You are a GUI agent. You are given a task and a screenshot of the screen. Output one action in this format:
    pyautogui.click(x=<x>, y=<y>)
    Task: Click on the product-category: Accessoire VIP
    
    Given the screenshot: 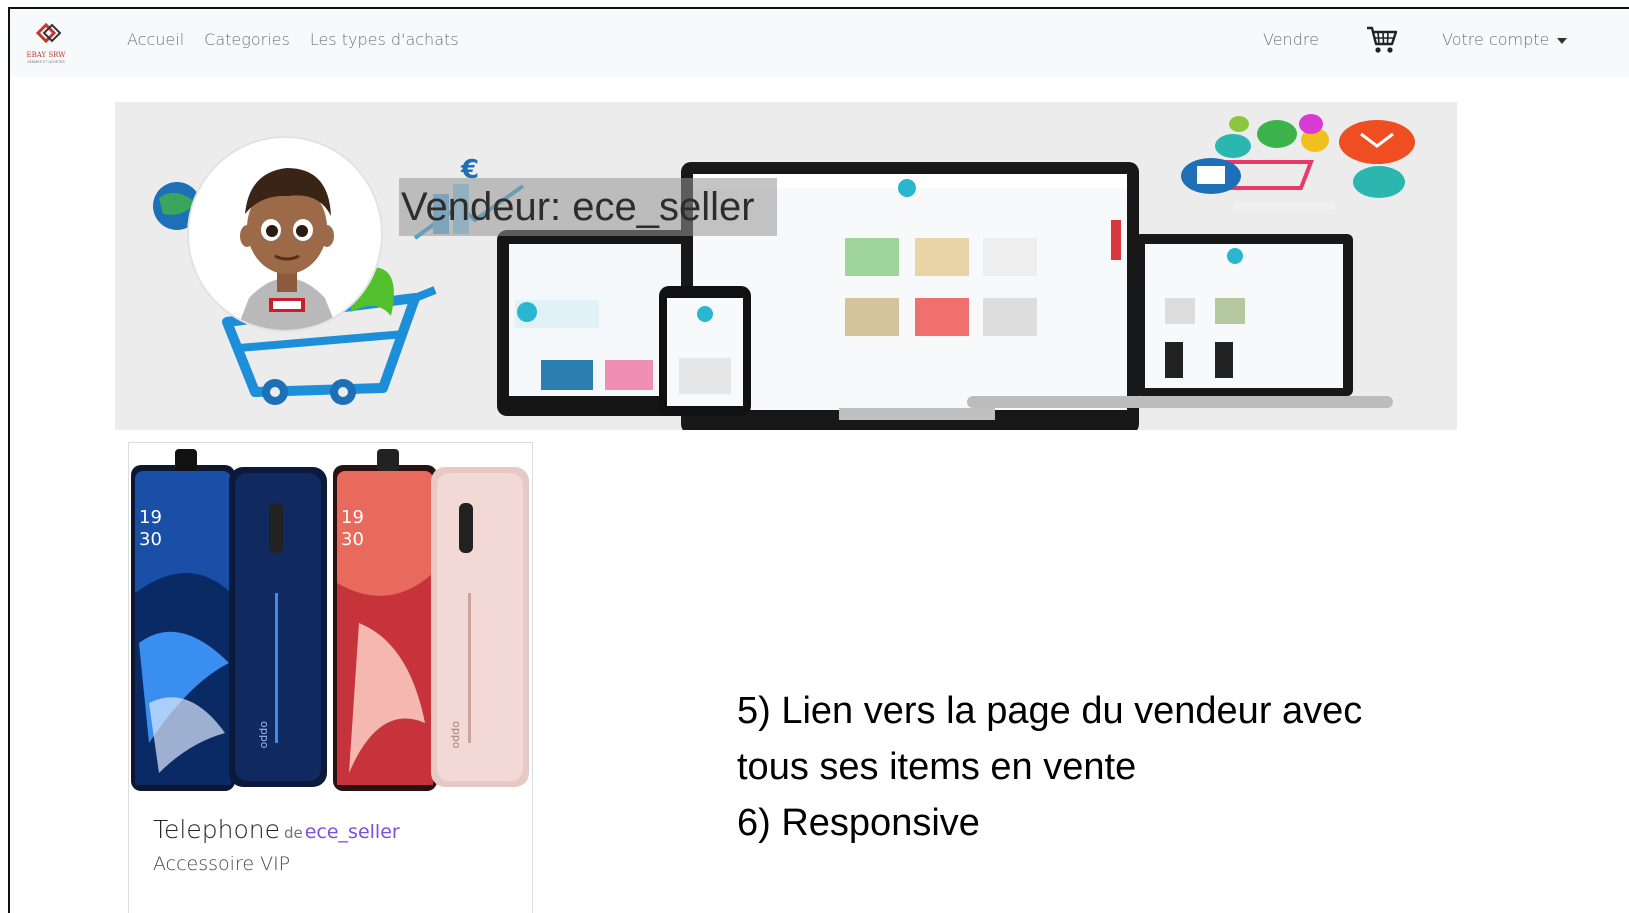 What is the action you would take?
    pyautogui.click(x=222, y=864)
    